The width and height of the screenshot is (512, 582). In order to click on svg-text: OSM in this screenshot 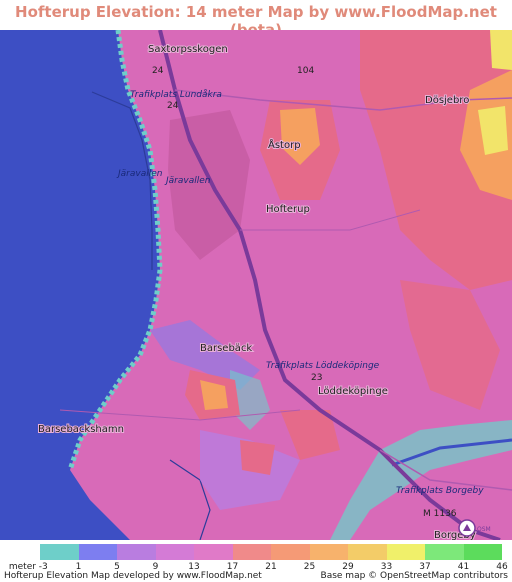, I will do `click(484, 529)`.